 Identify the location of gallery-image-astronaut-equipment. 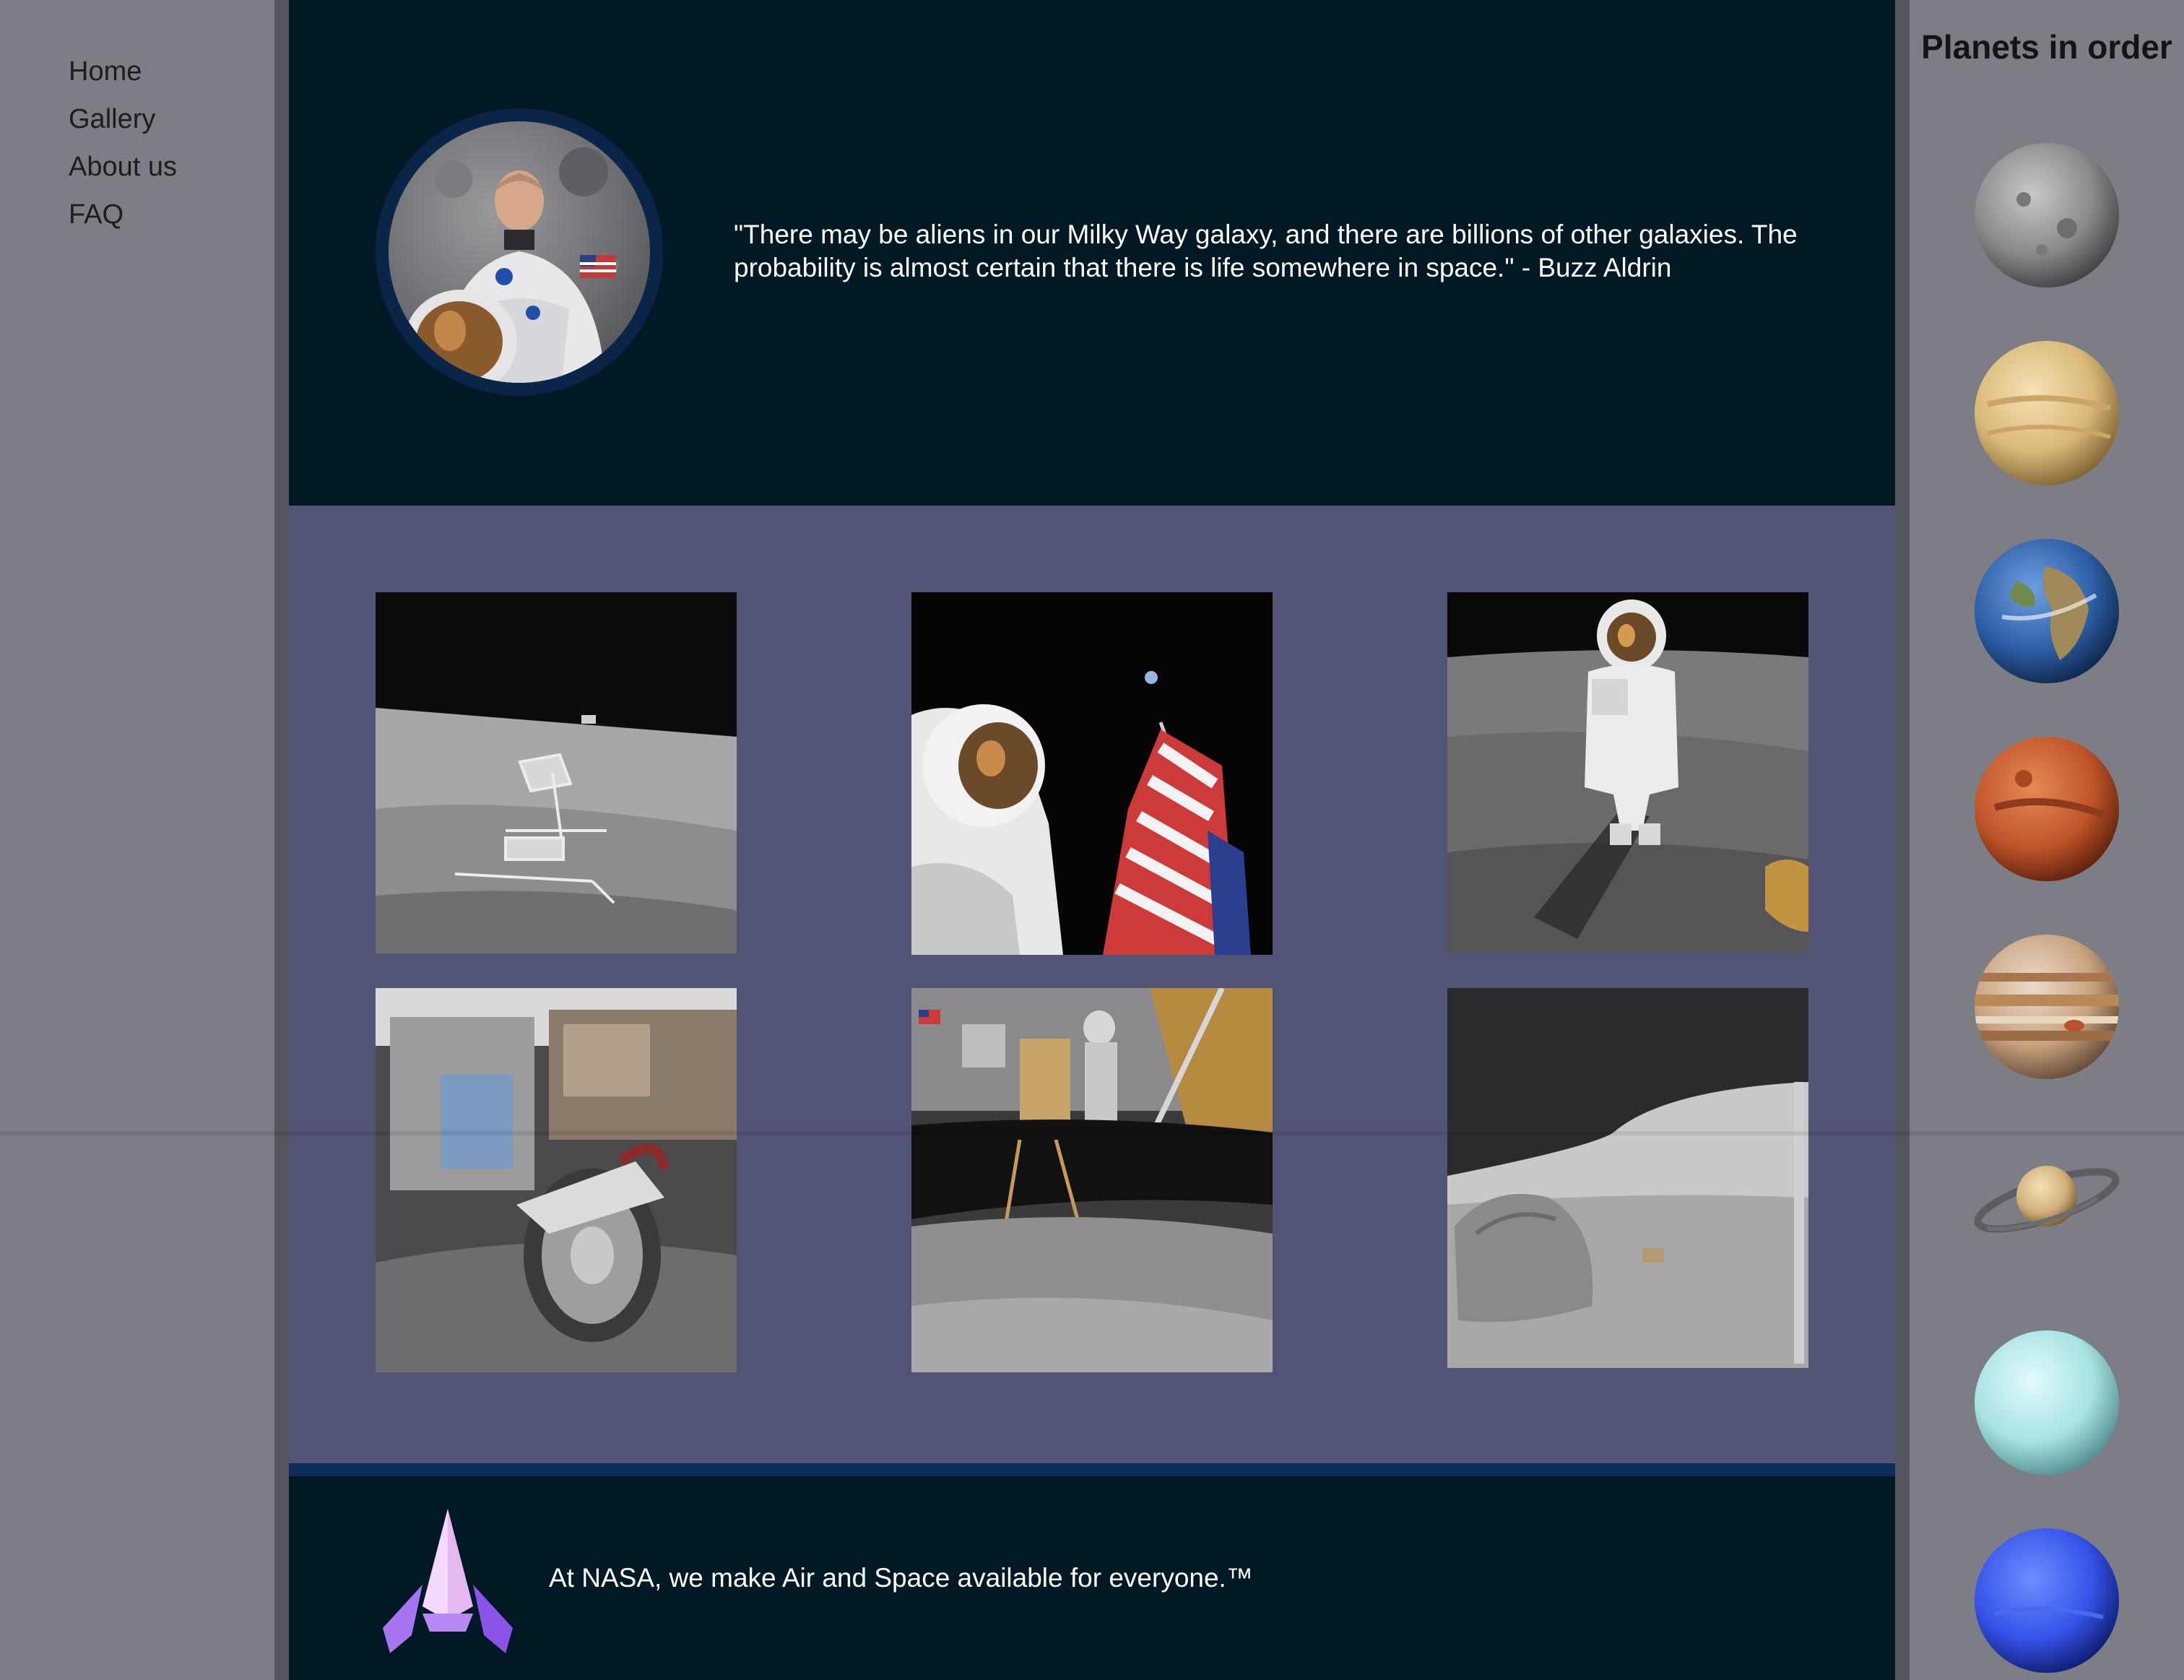
(1092, 1180).